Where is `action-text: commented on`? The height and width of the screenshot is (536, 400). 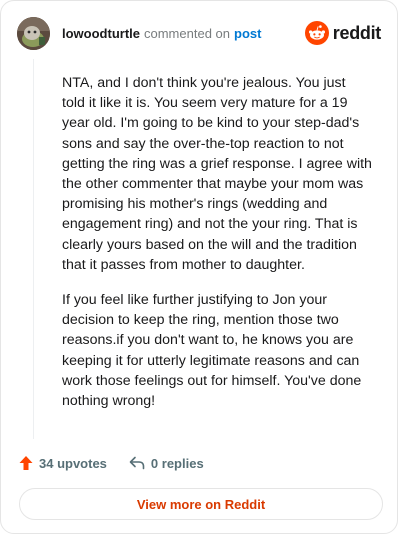
action-text: commented on is located at coordinates (187, 33).